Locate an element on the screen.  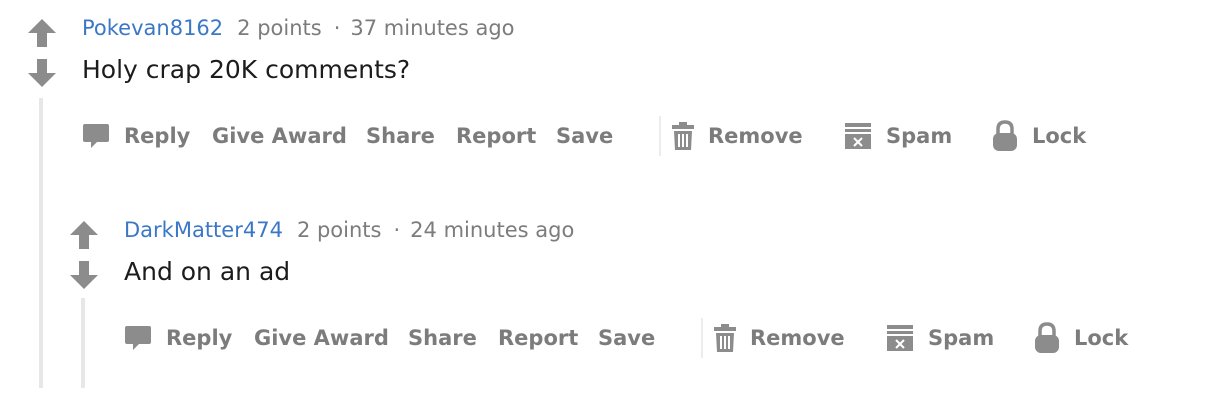
timestamp: 24 minutes ago is located at coordinates (492, 230).